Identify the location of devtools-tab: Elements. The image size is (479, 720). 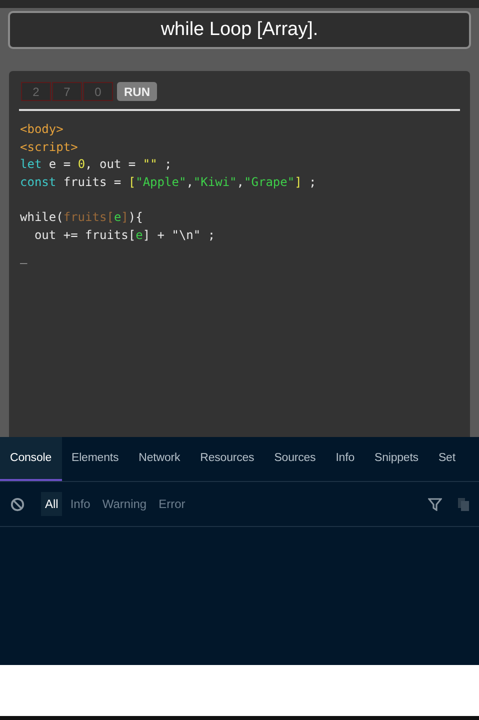
(95, 459).